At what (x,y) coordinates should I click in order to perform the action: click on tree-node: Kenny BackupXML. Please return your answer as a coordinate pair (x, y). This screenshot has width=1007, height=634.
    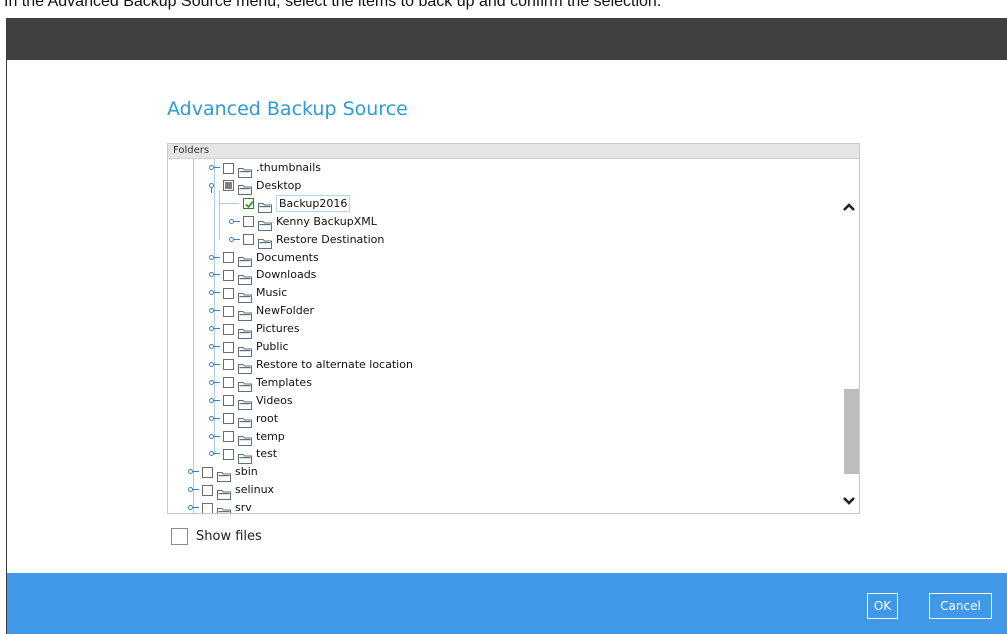
    Looking at the image, I should click on (302, 222).